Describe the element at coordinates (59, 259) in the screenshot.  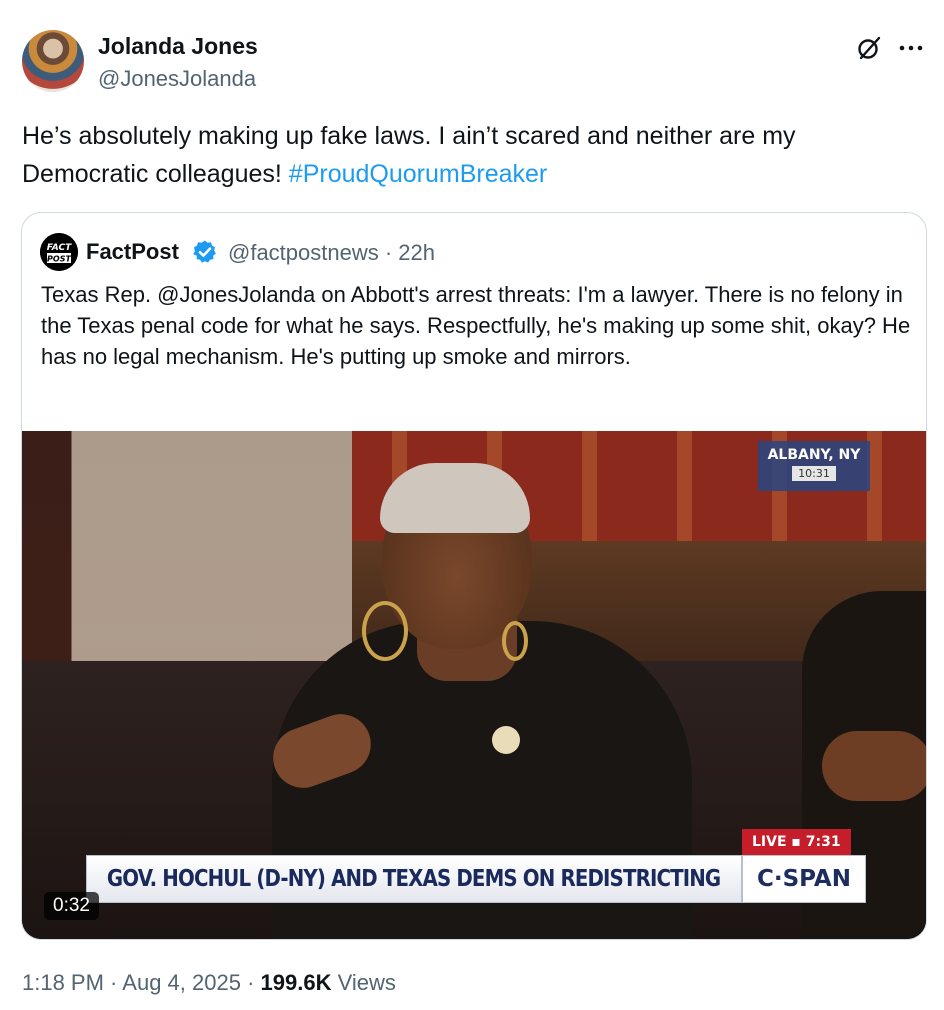
I see `svg-text: POST` at that location.